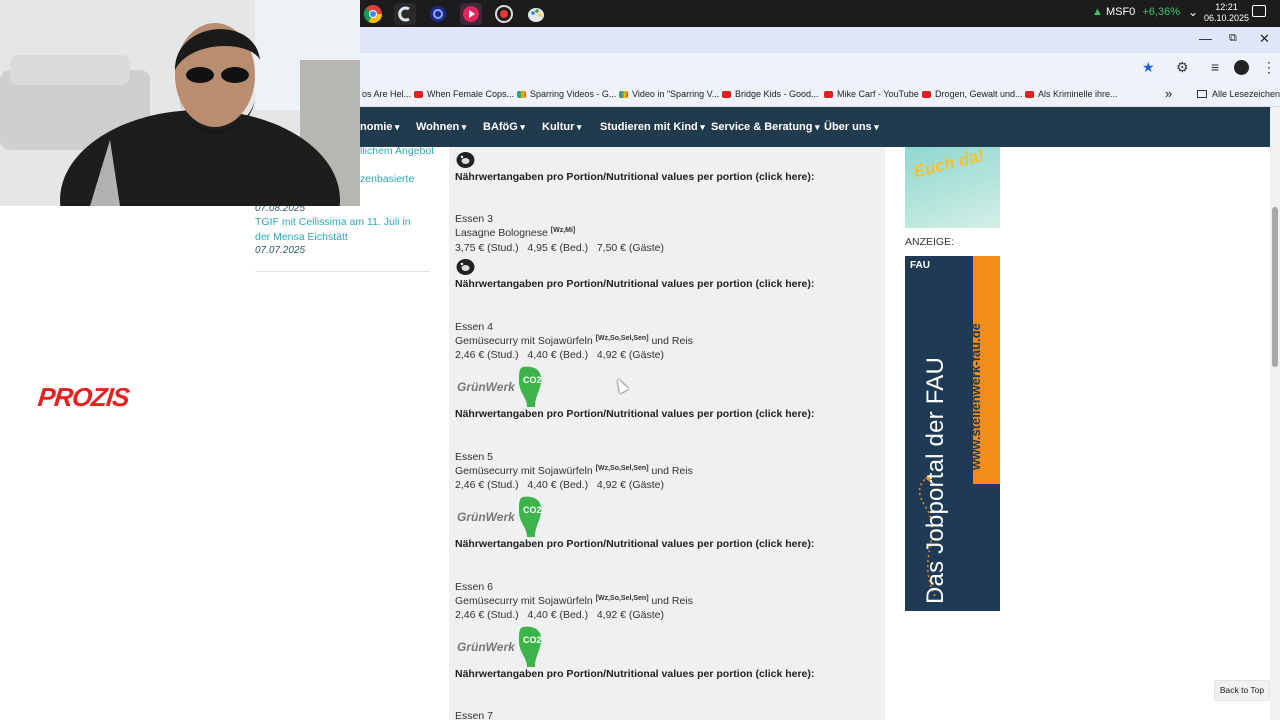 This screenshot has width=1280, height=722. I want to click on nav-kultur: Kultur, so click(561, 127).